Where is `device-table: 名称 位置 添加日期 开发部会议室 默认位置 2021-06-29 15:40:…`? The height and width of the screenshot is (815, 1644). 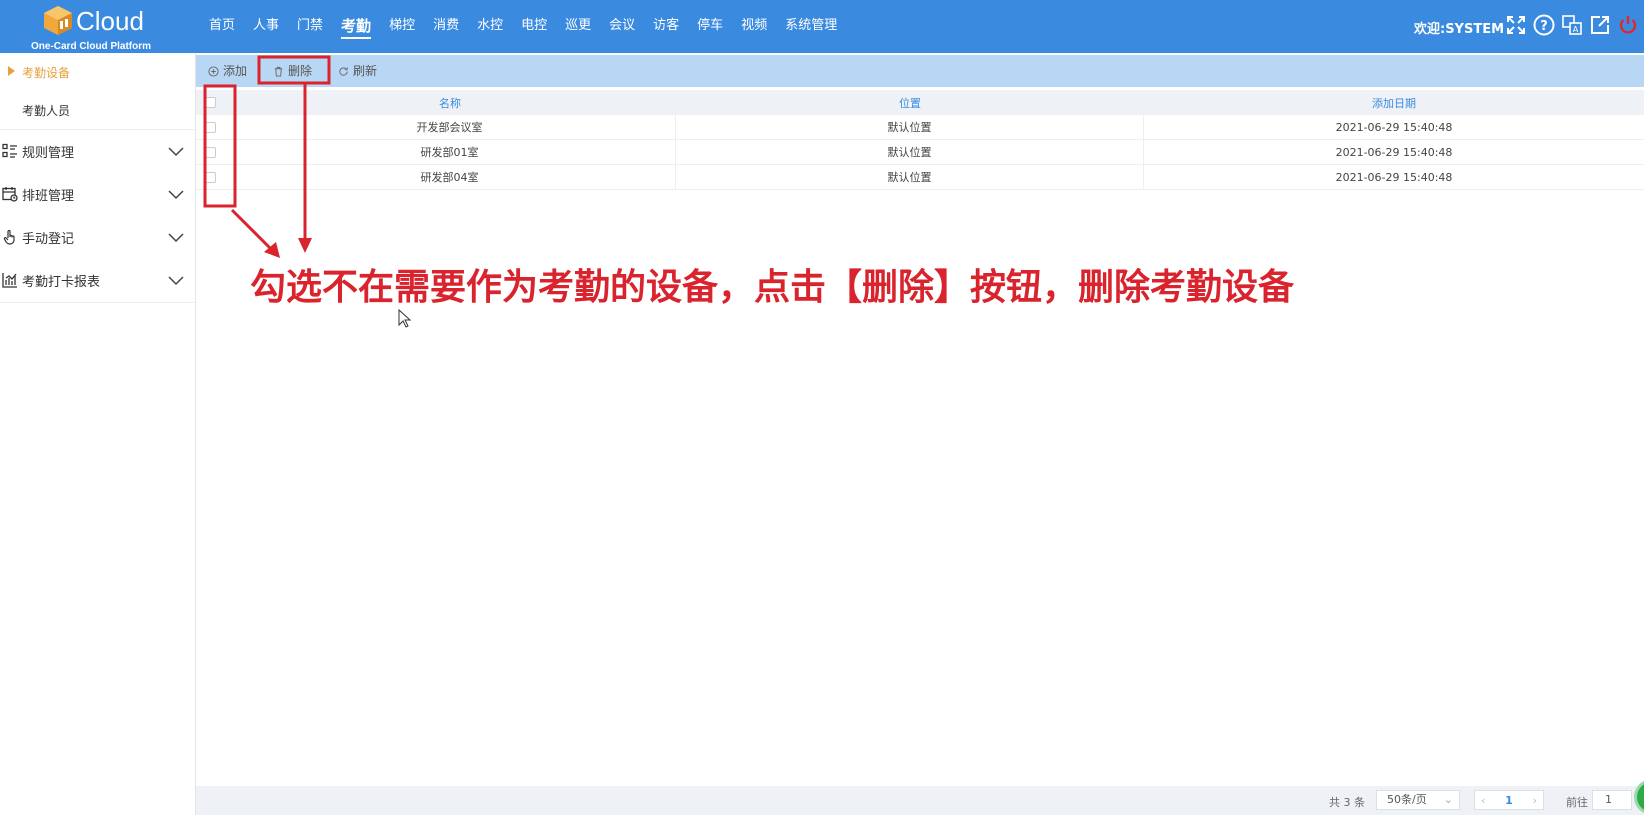 device-table: 名称 位置 添加日期 开发部会议室 默认位置 2021-06-29 15:40:… is located at coordinates (920, 140).